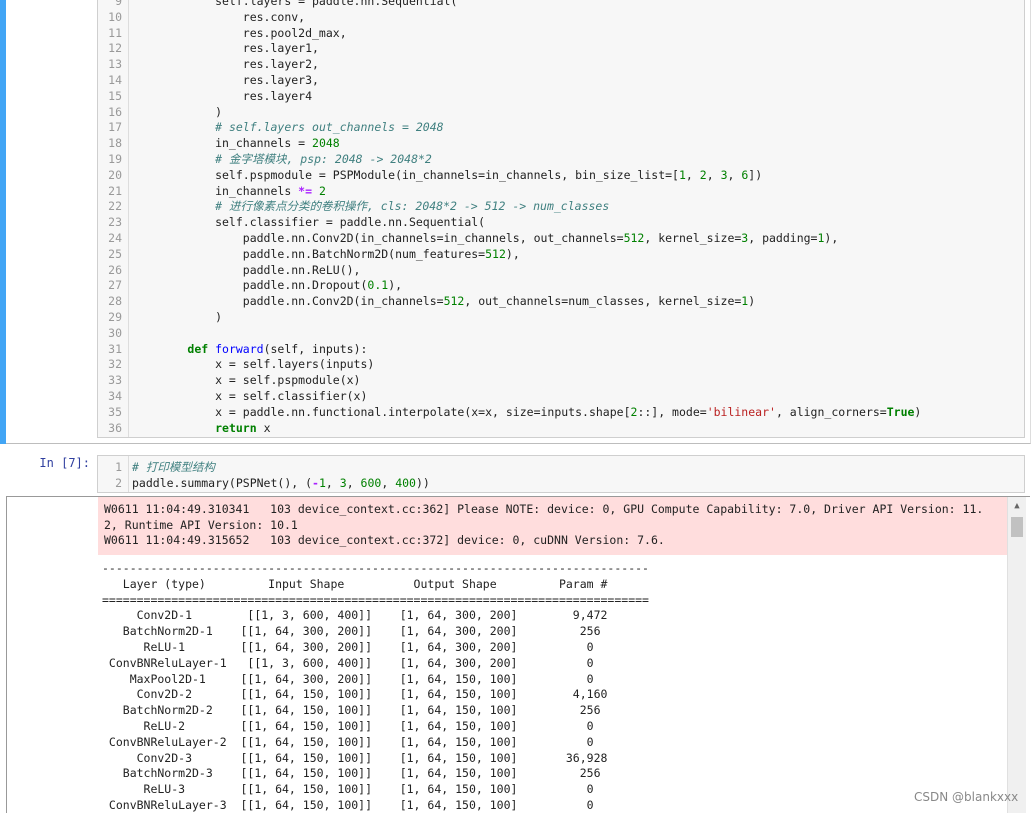 The image size is (1032, 813). What do you see at coordinates (243, 427) in the screenshot?
I see `code-text: return x` at bounding box center [243, 427].